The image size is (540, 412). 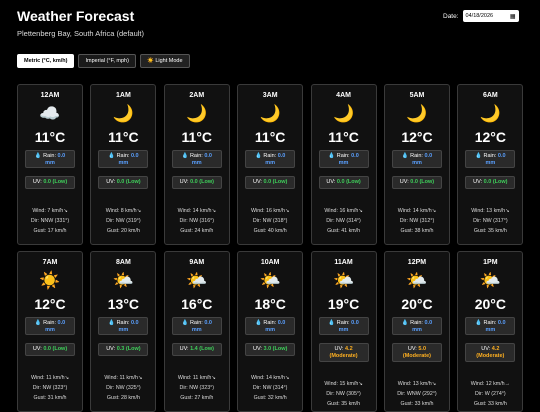 I want to click on uv-box: UV: 4.2 (Moderate), so click(x=343, y=352).